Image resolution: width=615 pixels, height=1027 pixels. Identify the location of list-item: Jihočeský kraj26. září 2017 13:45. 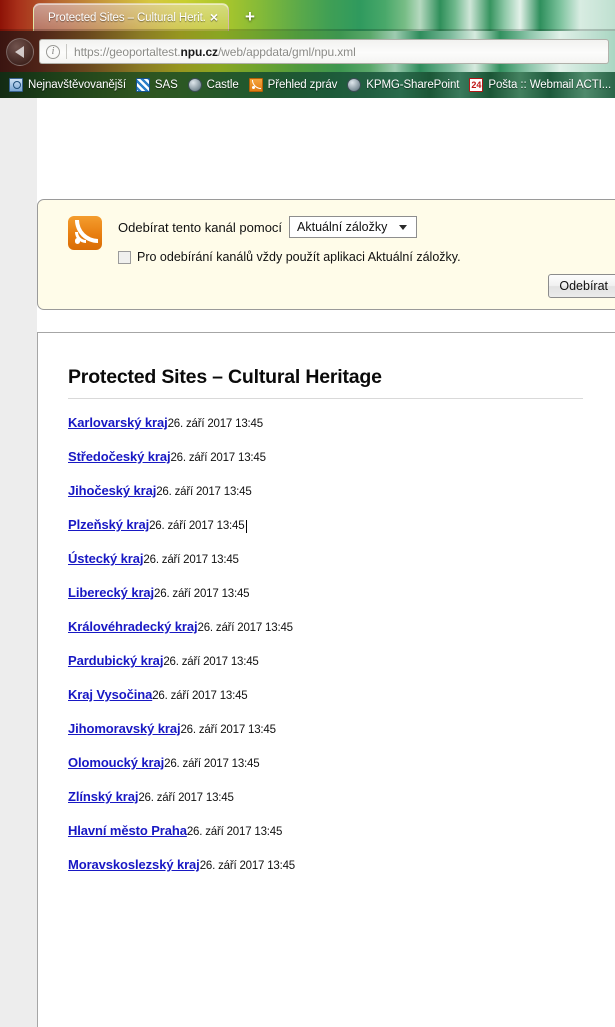
(341, 491).